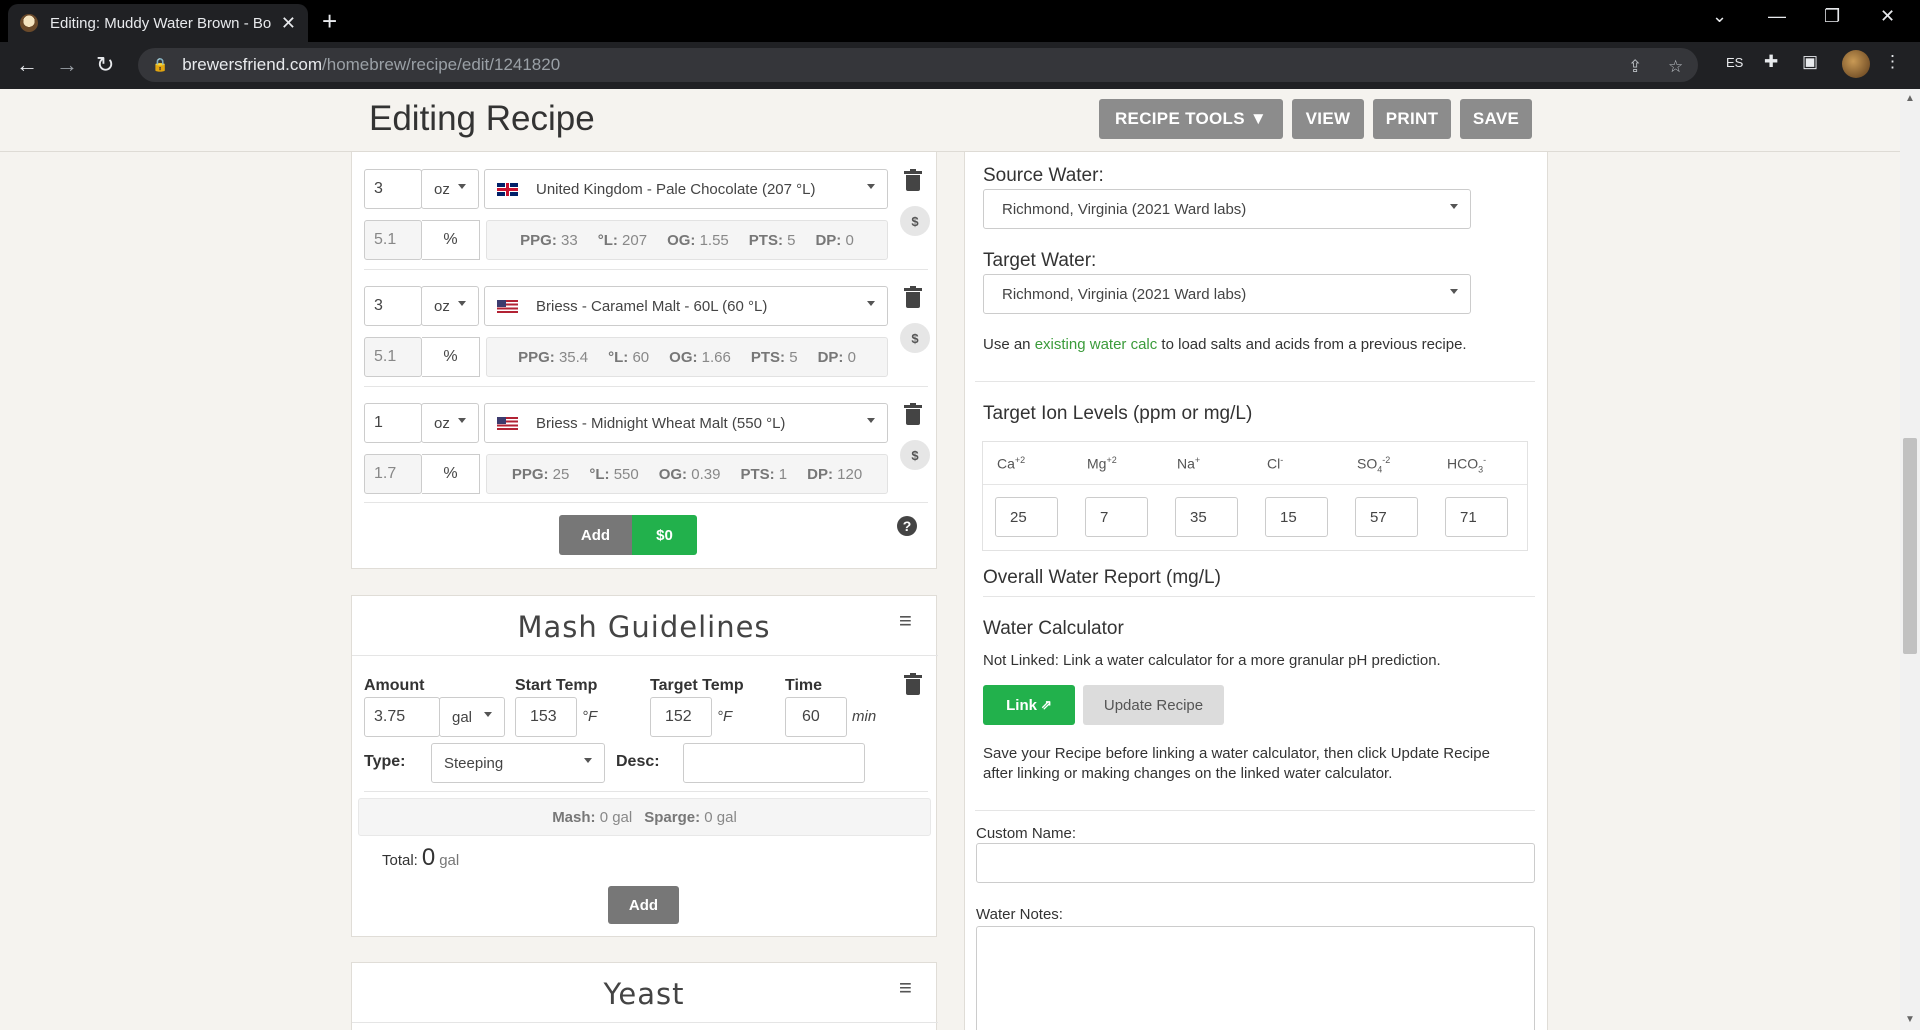  Describe the element at coordinates (329, 21) in the screenshot. I see `new-tab-icon: +` at that location.